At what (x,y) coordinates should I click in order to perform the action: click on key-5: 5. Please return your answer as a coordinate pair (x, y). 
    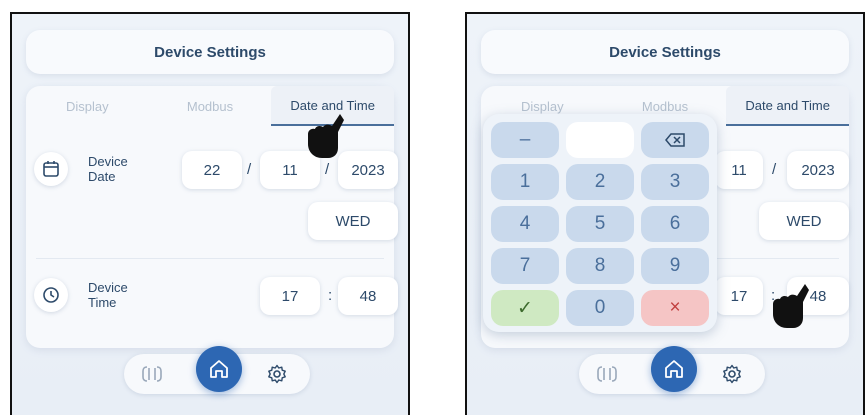
    Looking at the image, I should click on (600, 224).